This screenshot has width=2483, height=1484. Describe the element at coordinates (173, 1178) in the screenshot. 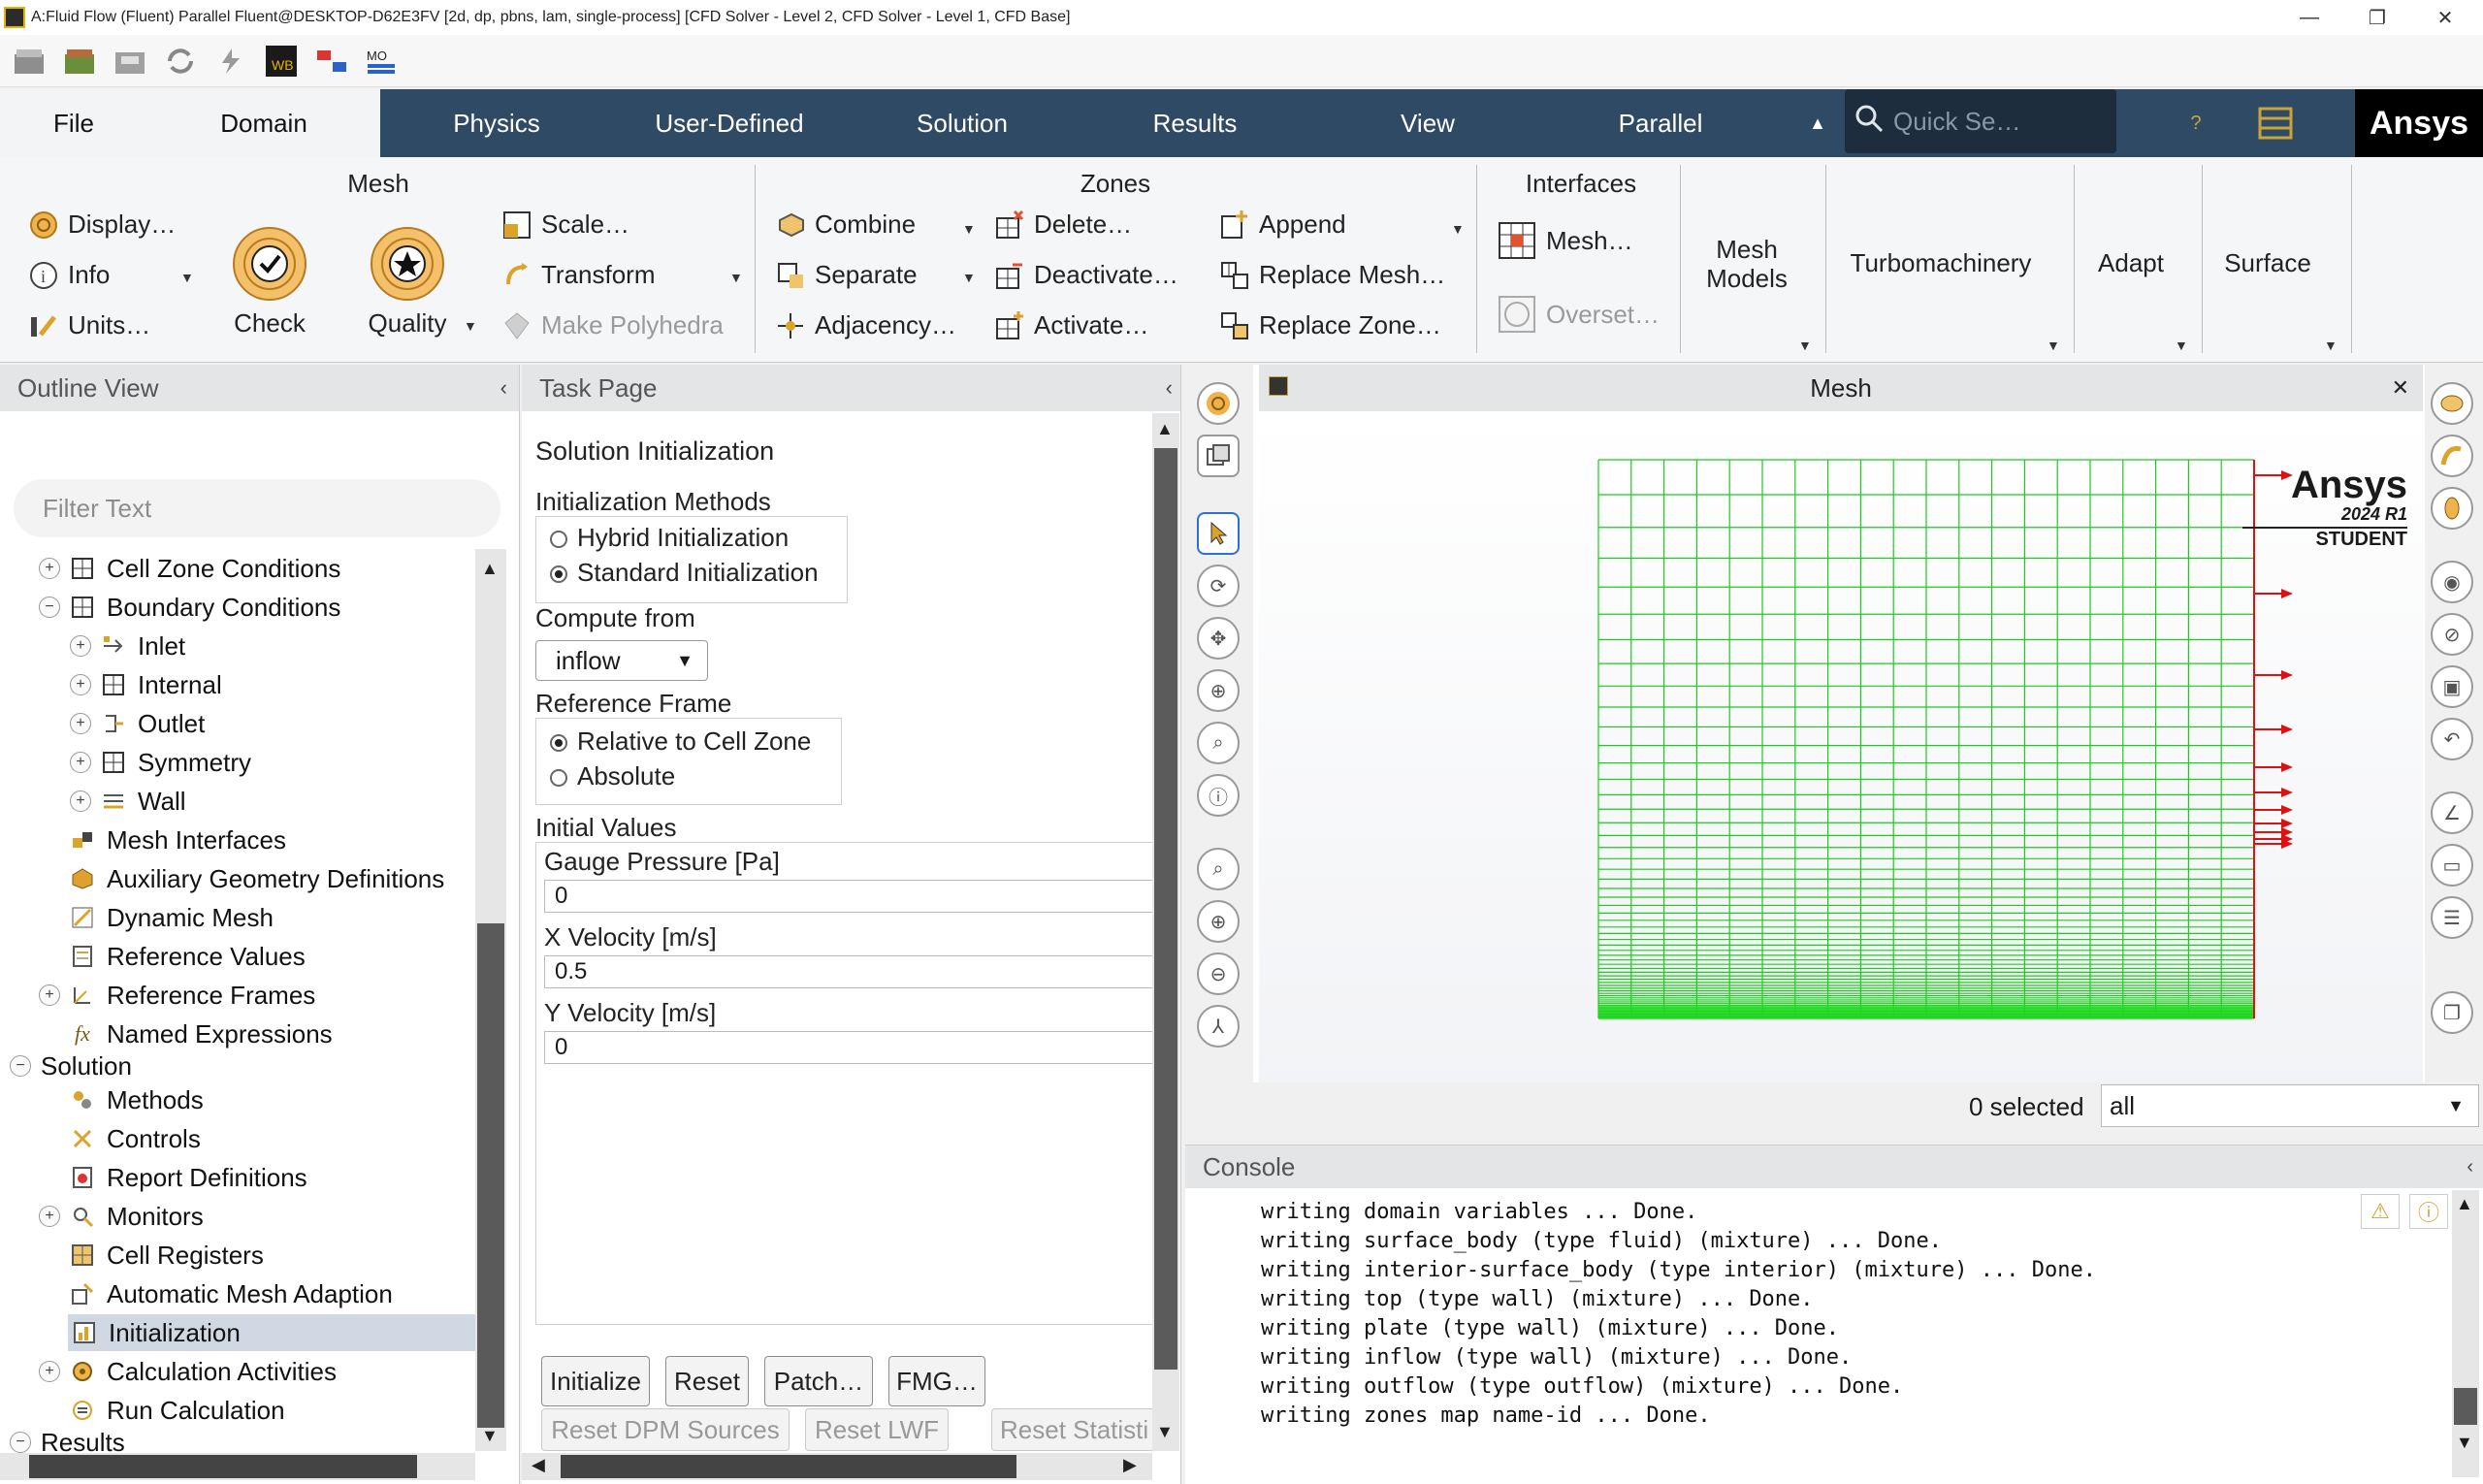

I see `tree-item-report-definitions: Report Definitions` at that location.